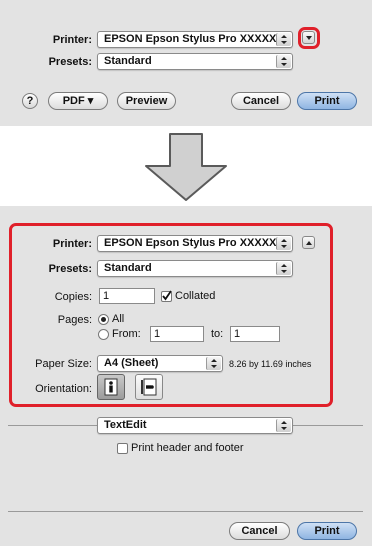  What do you see at coordinates (146, 101) in the screenshot?
I see `preview-button: Preview` at bounding box center [146, 101].